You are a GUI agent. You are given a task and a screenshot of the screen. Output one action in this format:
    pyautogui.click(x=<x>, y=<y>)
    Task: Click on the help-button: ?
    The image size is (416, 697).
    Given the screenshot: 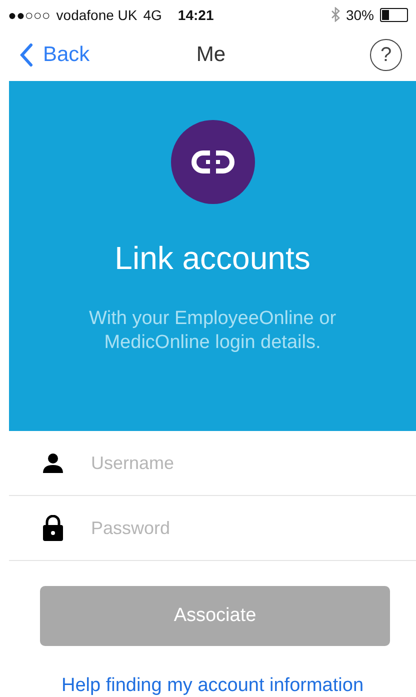 What is the action you would take?
    pyautogui.click(x=386, y=55)
    